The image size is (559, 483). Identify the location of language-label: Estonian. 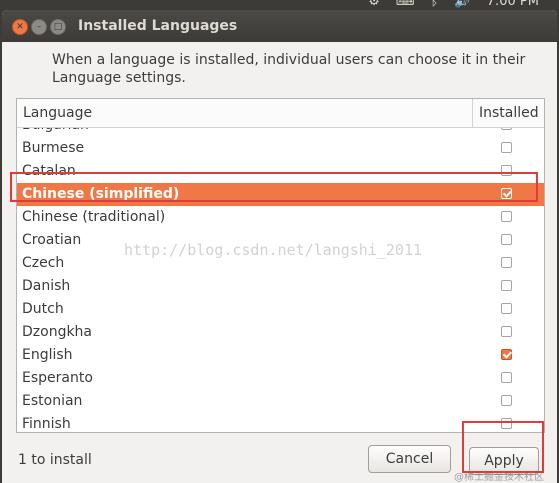
(52, 401).